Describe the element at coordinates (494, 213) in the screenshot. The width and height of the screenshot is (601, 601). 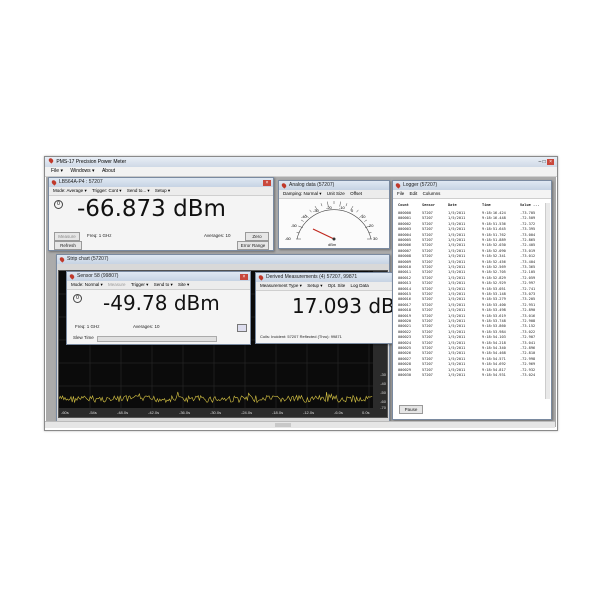
I see `table-cell: 9:18:16.424` at that location.